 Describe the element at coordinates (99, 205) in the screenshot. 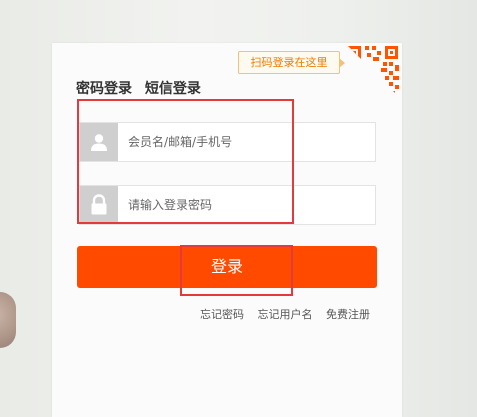

I see `lock-icon` at that location.